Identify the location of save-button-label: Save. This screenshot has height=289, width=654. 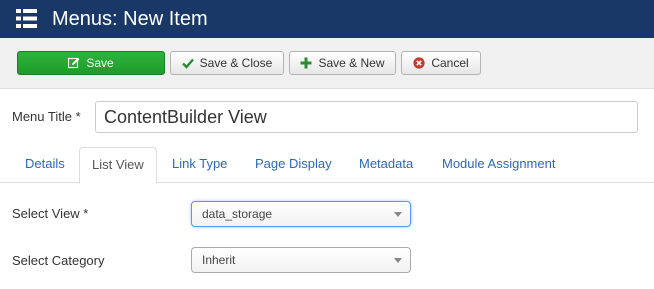
(100, 63).